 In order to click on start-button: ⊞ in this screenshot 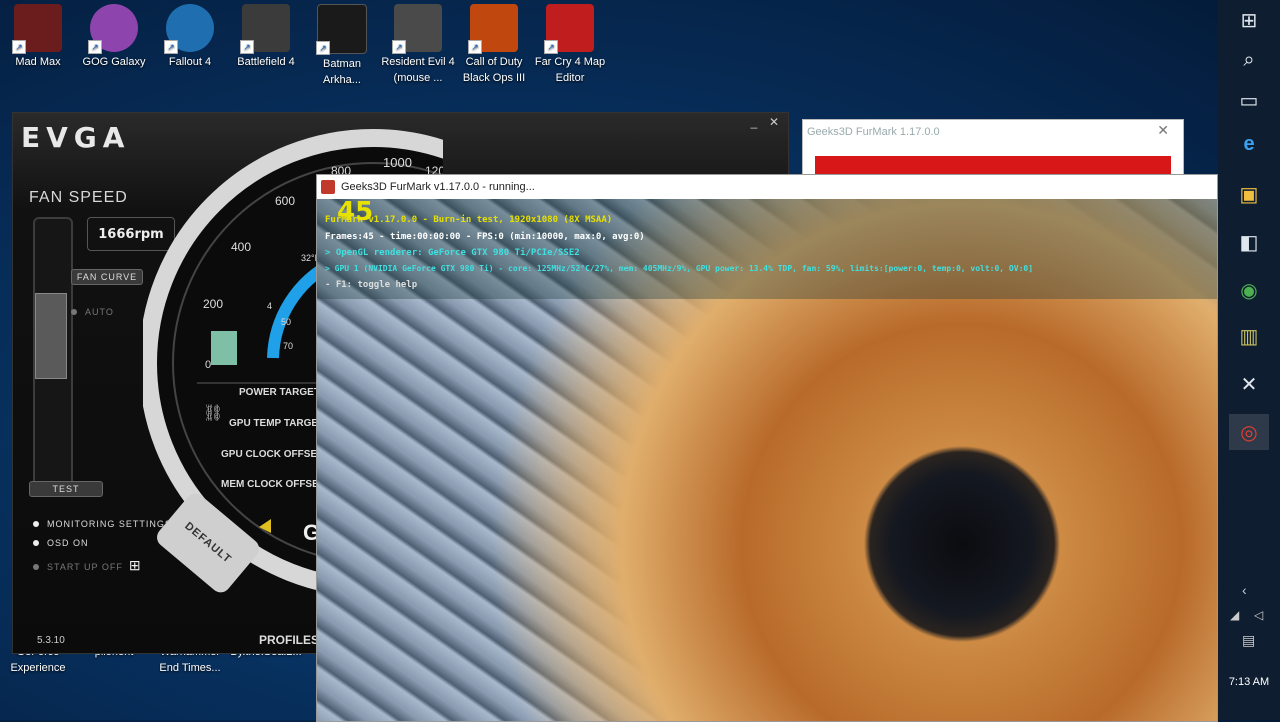, I will do `click(1249, 20)`.